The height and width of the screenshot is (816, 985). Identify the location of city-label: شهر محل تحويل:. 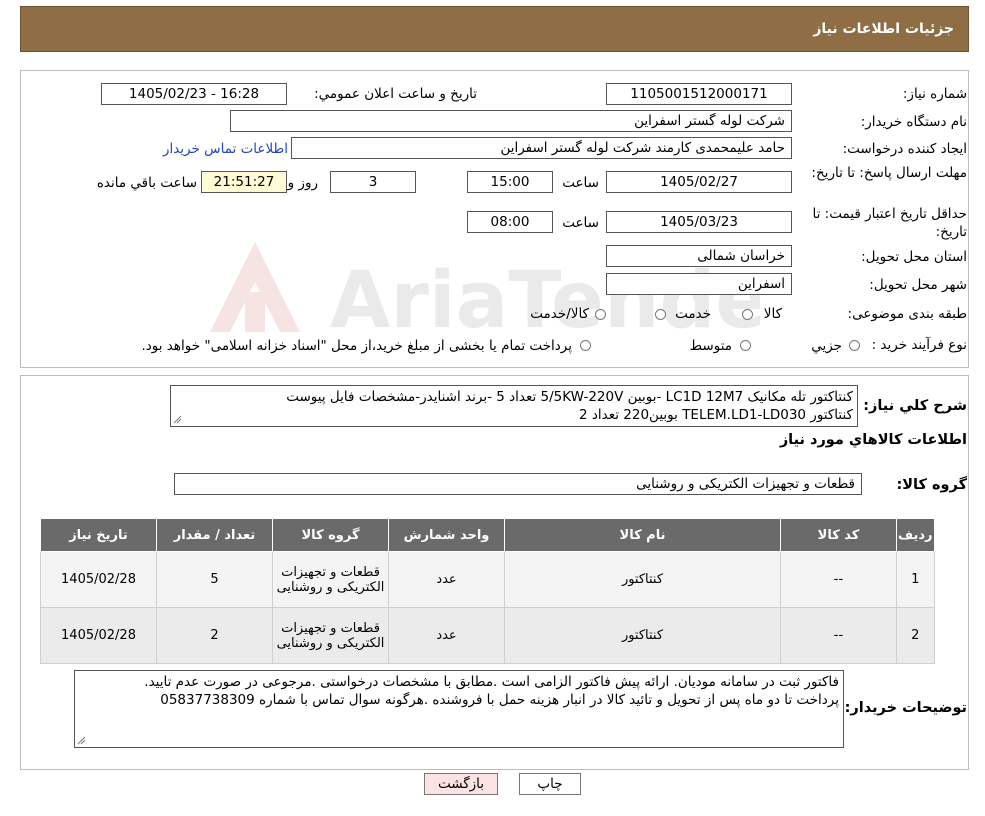
(918, 285).